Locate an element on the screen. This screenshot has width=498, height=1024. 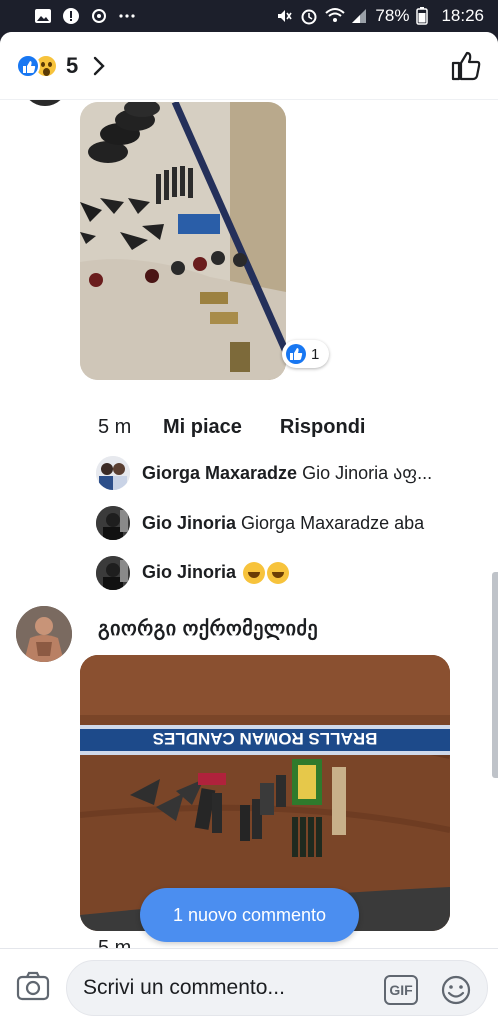
reply-item: Gio Jinoria is located at coordinates (193, 573).